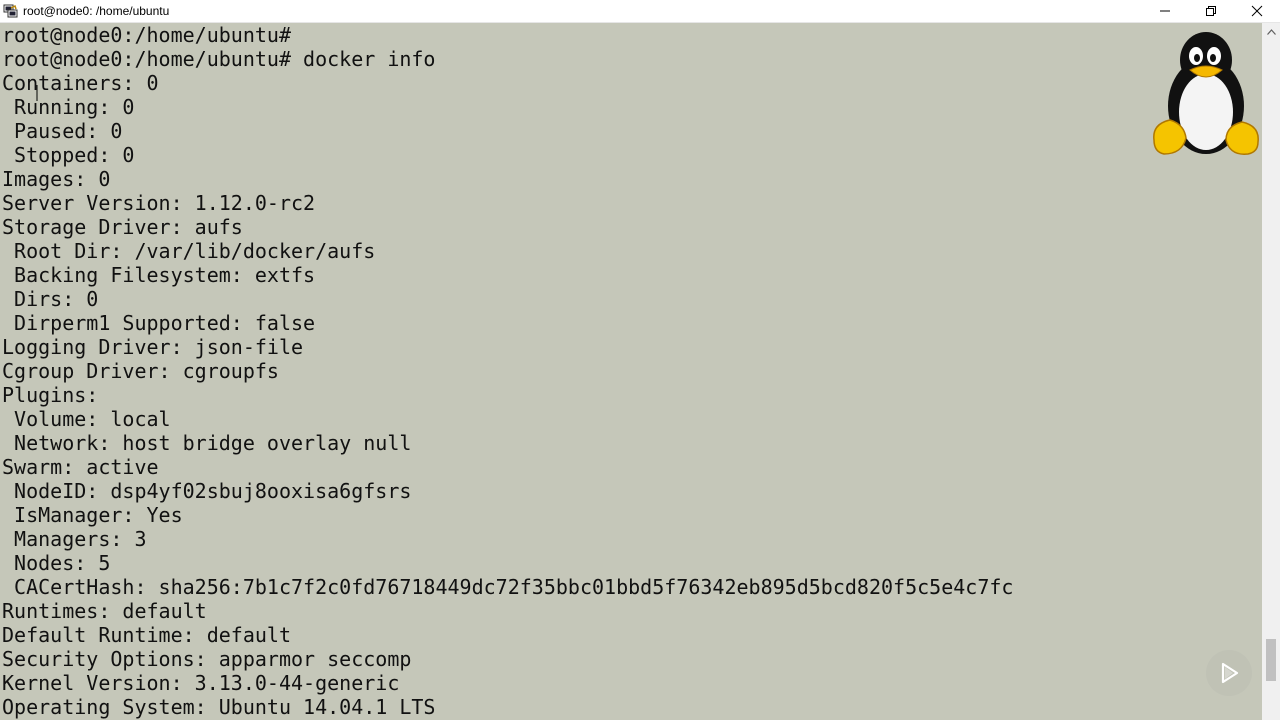 The width and height of the screenshot is (1280, 720). What do you see at coordinates (37, 93) in the screenshot?
I see `text-cursor-icon` at bounding box center [37, 93].